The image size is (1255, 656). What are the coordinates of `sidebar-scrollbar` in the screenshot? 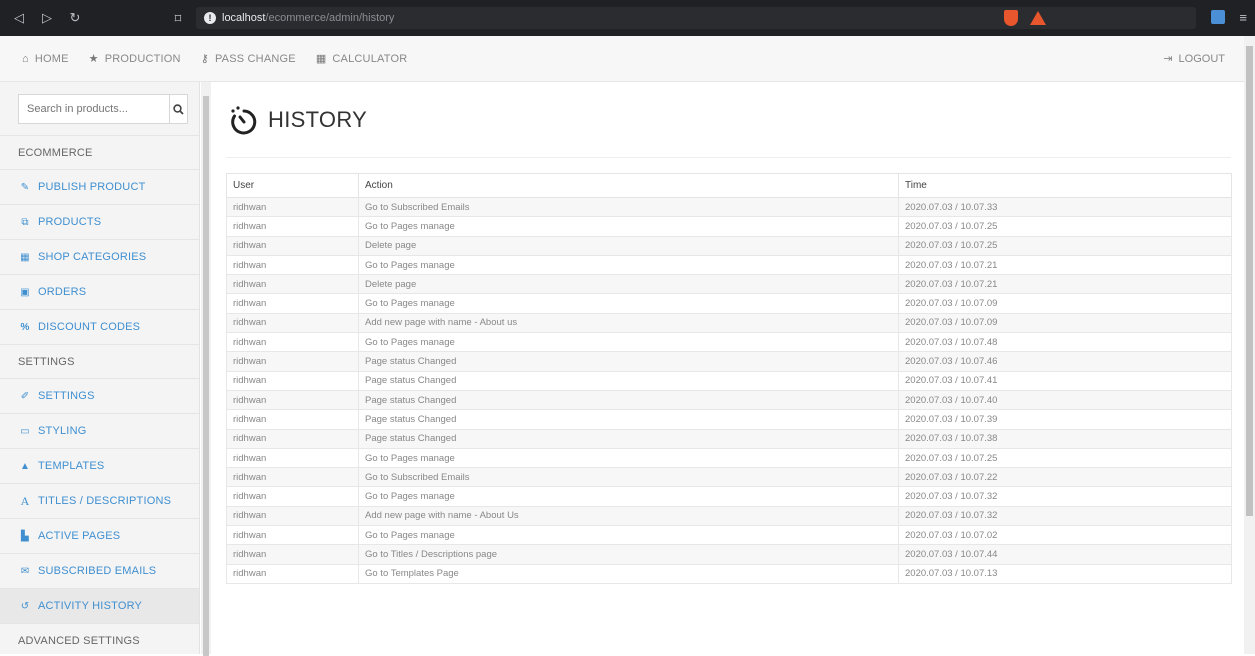 It's located at (206, 369).